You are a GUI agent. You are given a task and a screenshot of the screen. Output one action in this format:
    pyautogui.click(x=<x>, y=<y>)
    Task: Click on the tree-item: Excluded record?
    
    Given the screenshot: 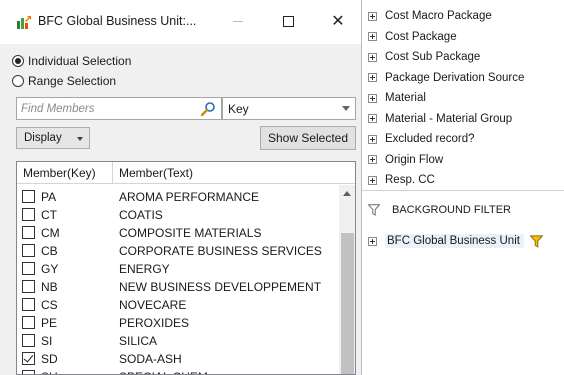 What is the action you would take?
    pyautogui.click(x=421, y=139)
    